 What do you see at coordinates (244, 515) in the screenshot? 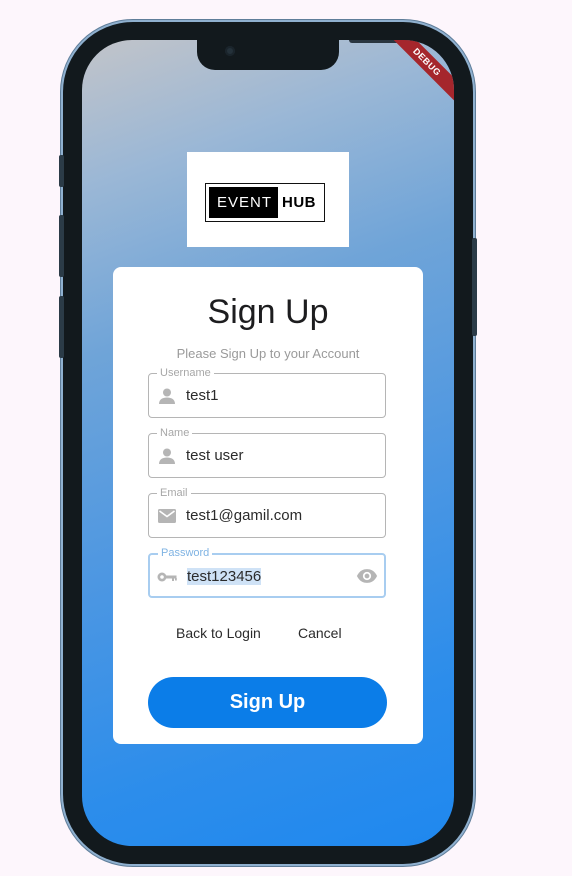
I see `email-value: test1@gamil.com` at bounding box center [244, 515].